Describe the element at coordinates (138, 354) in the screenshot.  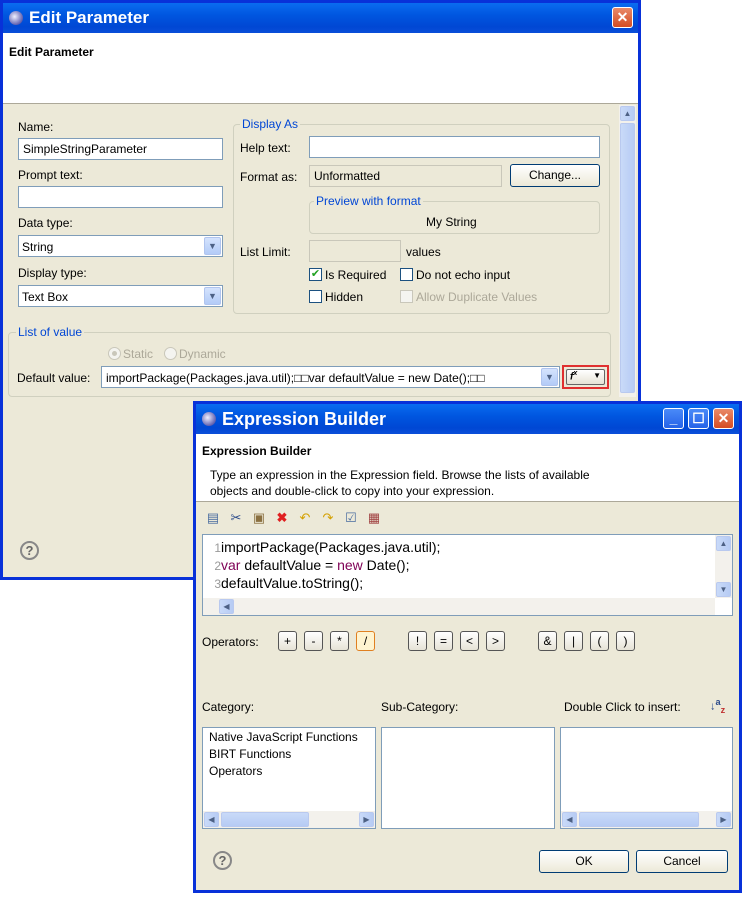
I see `static-label: Static` at that location.